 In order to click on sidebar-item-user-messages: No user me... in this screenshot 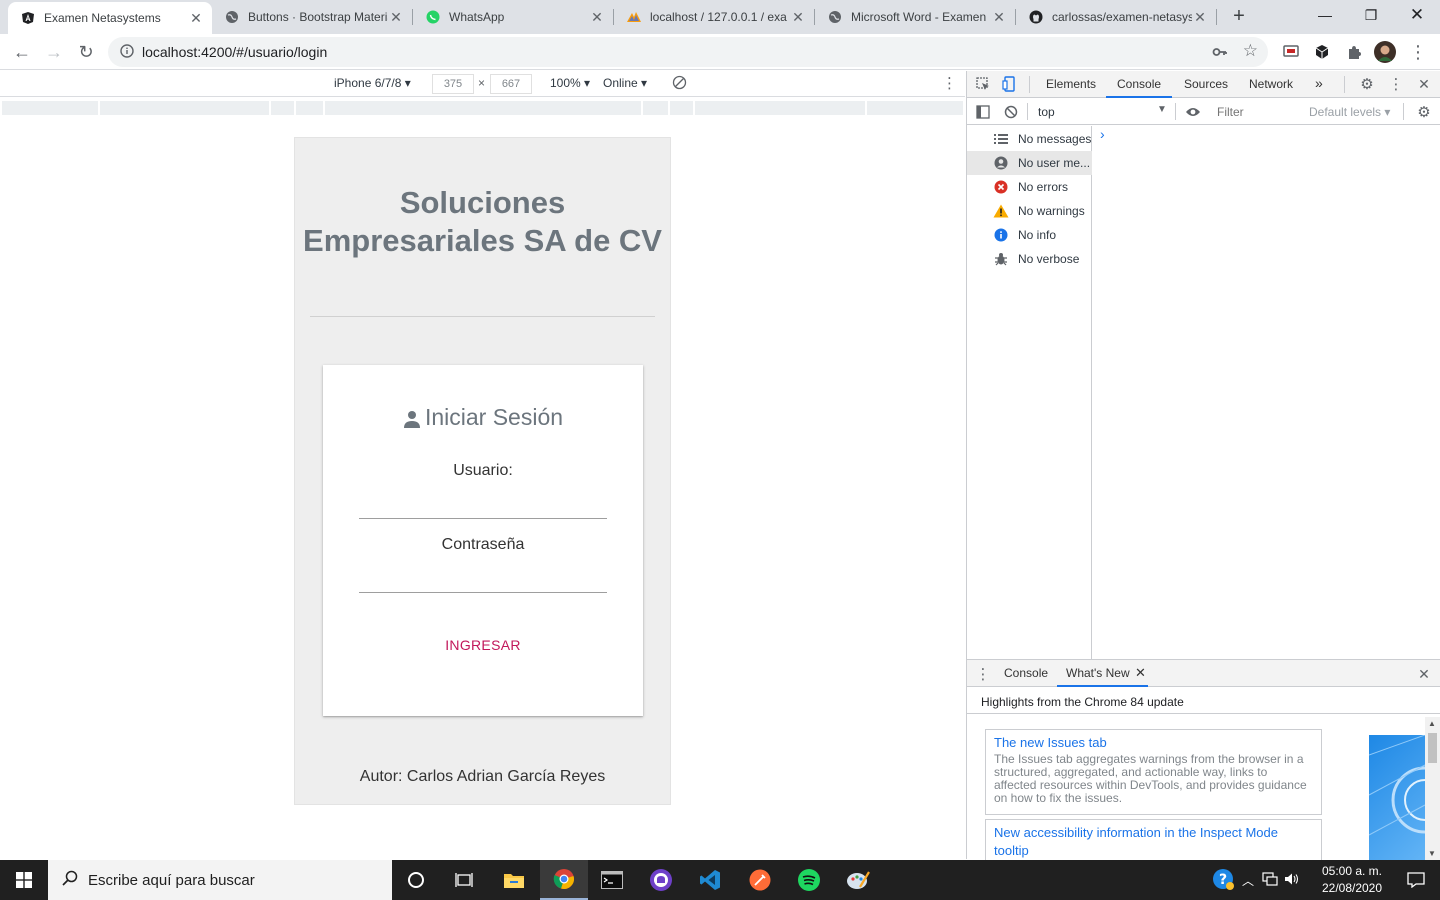, I will do `click(1029, 163)`.